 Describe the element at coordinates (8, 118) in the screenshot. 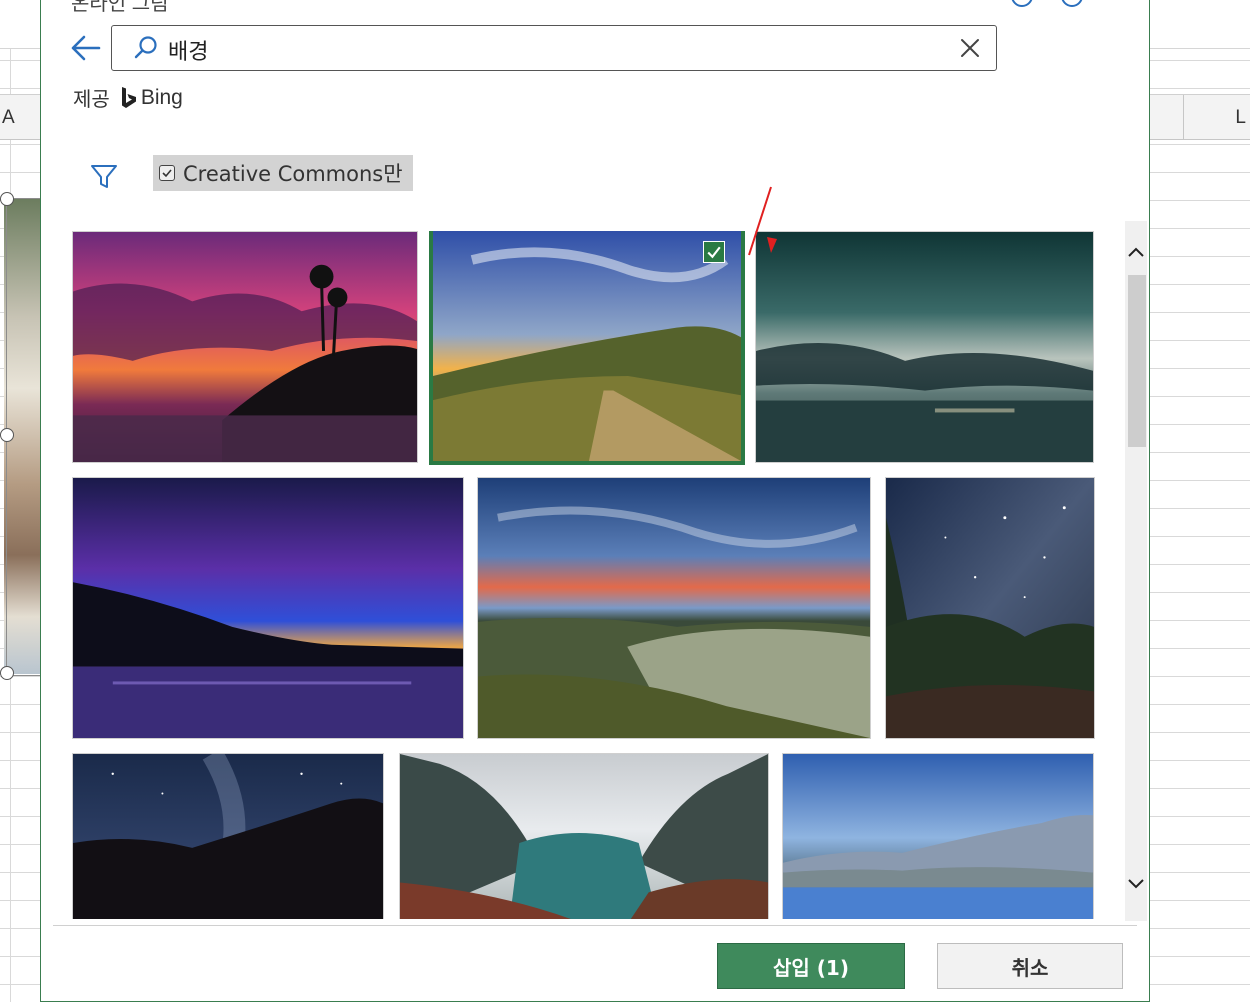

I see `column-header-a: A` at that location.